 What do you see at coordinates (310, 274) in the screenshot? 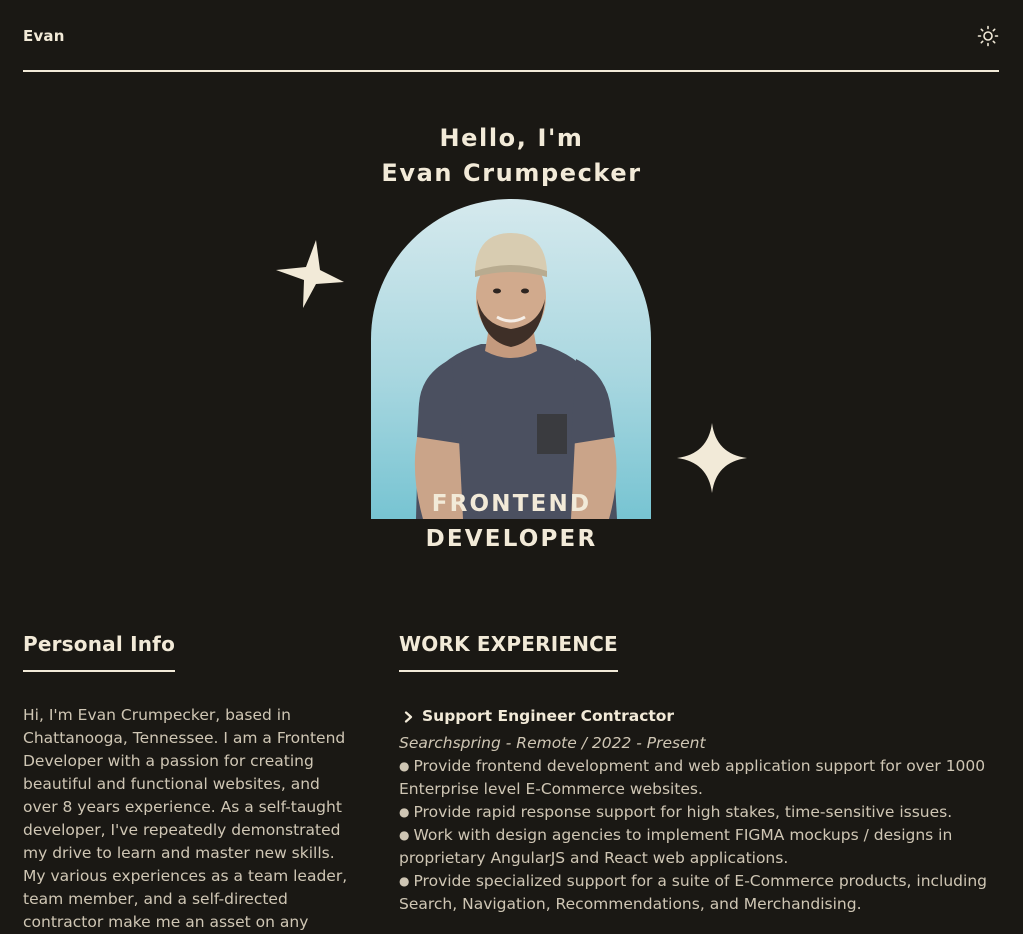
I see `sparkle-star-icon` at bounding box center [310, 274].